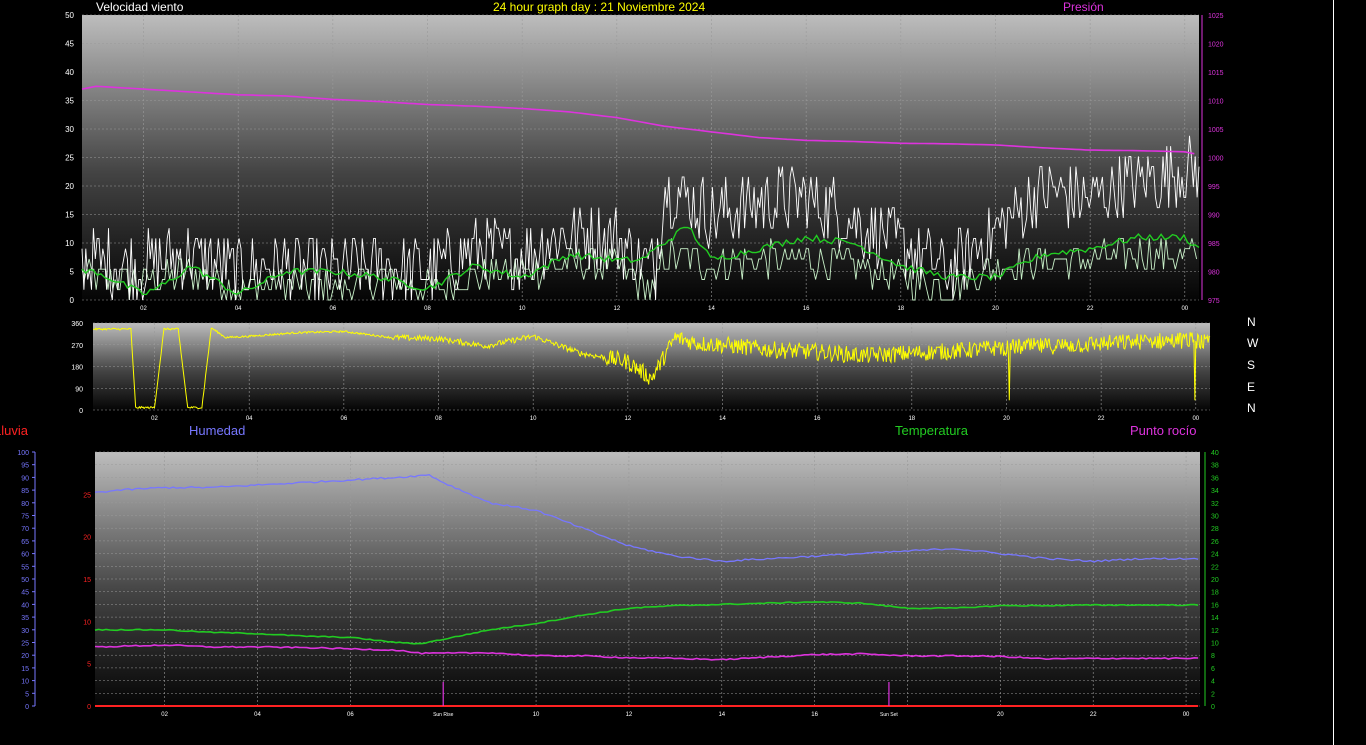 Image resolution: width=1366 pixels, height=745 pixels. What do you see at coordinates (87, 622) in the screenshot?
I see `rain-y-tick-label: 10` at bounding box center [87, 622].